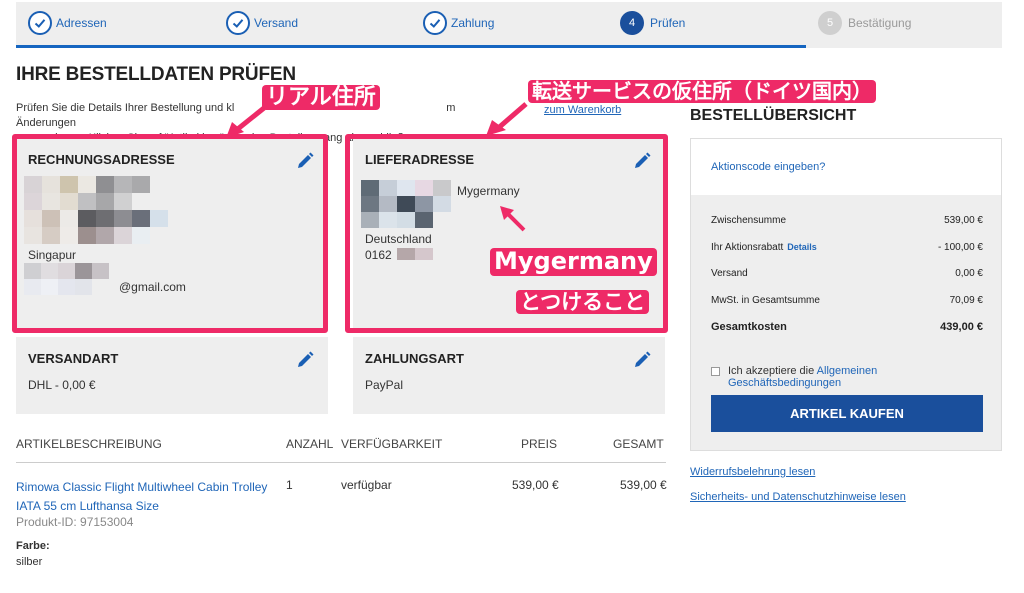 This screenshot has width=1024, height=593. Describe the element at coordinates (632, 23) in the screenshot. I see `step-number: 4` at that location.